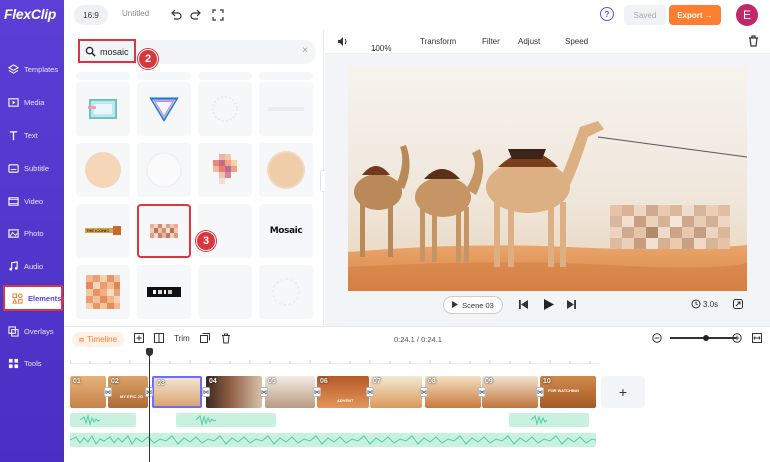 This screenshot has height=462, width=770. What do you see at coordinates (164, 231) in the screenshot?
I see `element-tile-mosaic-selected` at bounding box center [164, 231].